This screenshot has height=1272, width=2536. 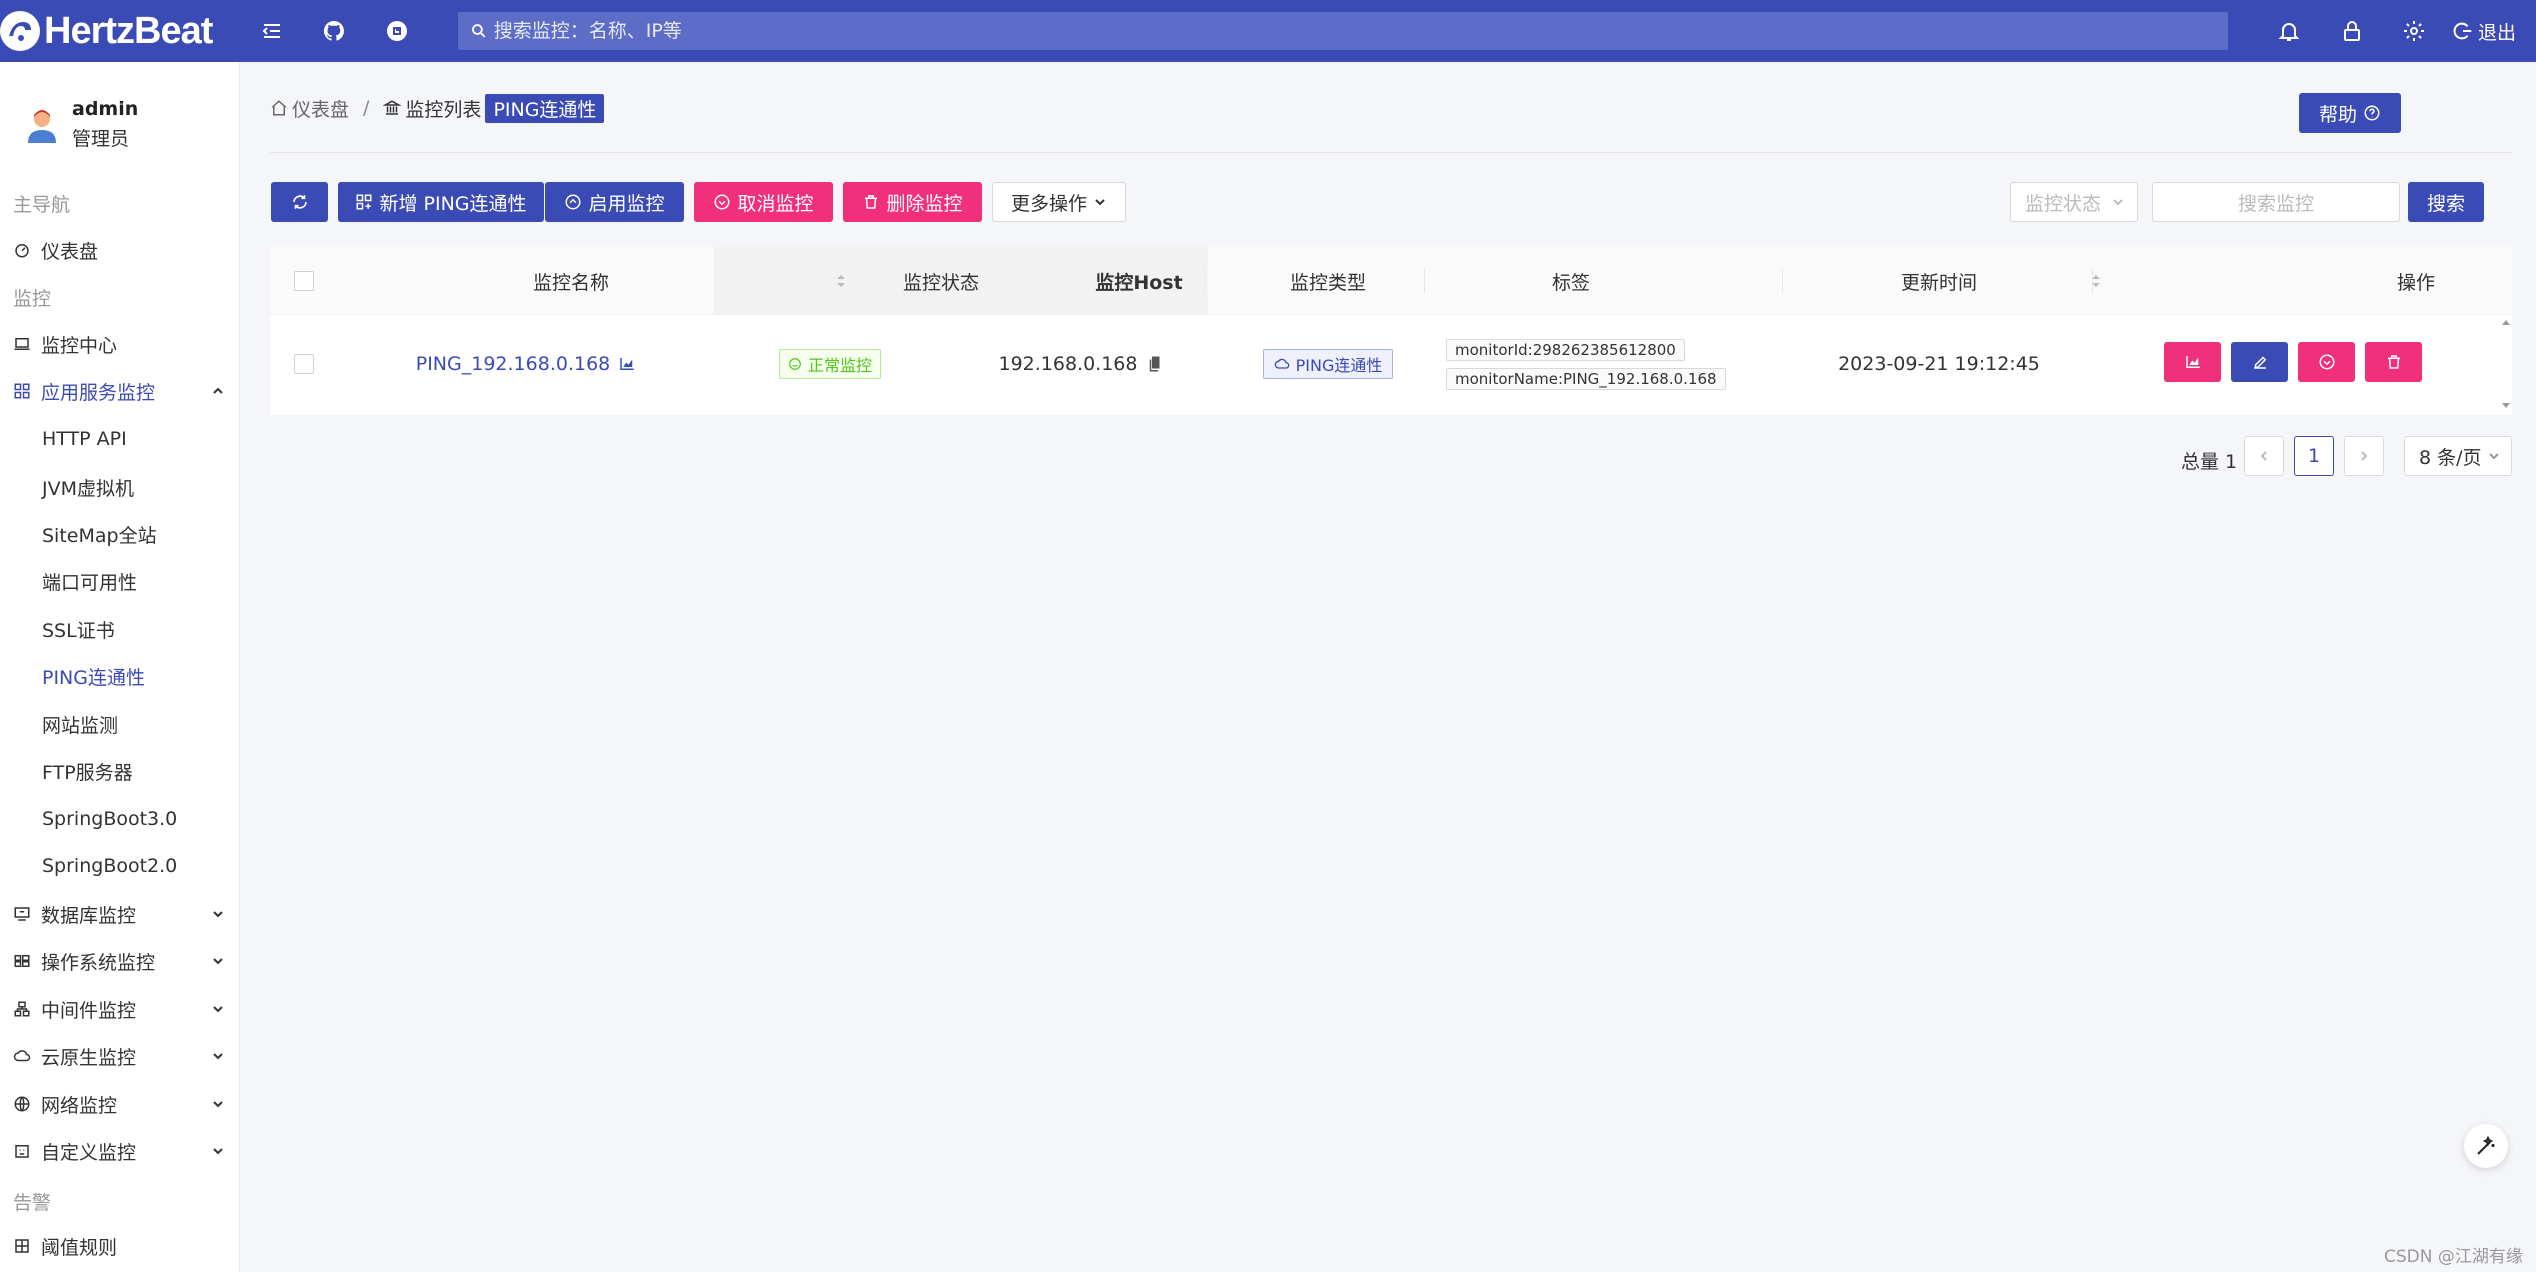 What do you see at coordinates (1155, 364) in the screenshot?
I see `copy-icon` at bounding box center [1155, 364].